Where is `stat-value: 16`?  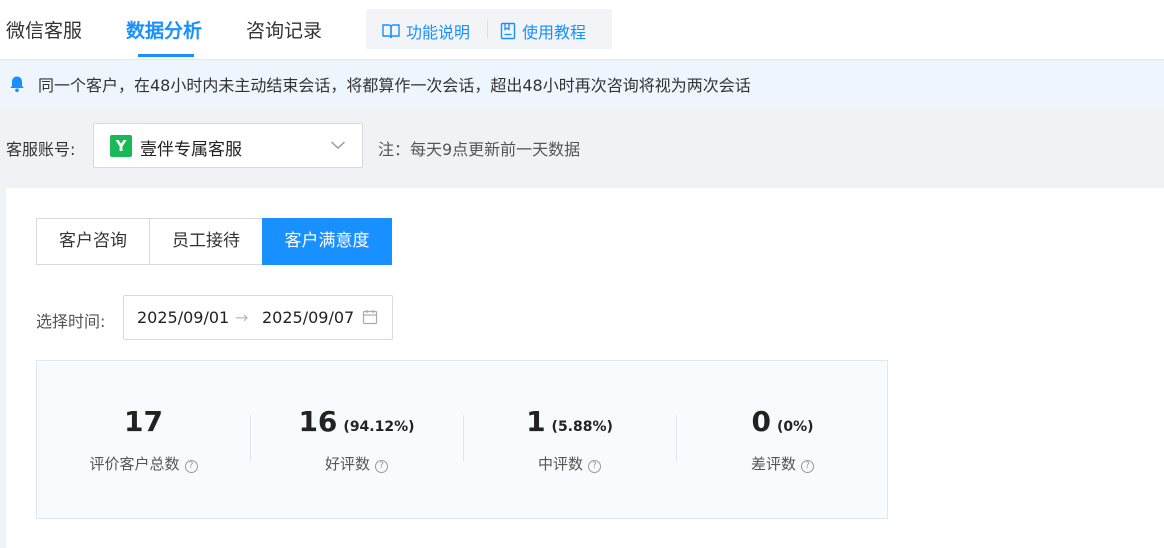
stat-value: 16 is located at coordinates (318, 421).